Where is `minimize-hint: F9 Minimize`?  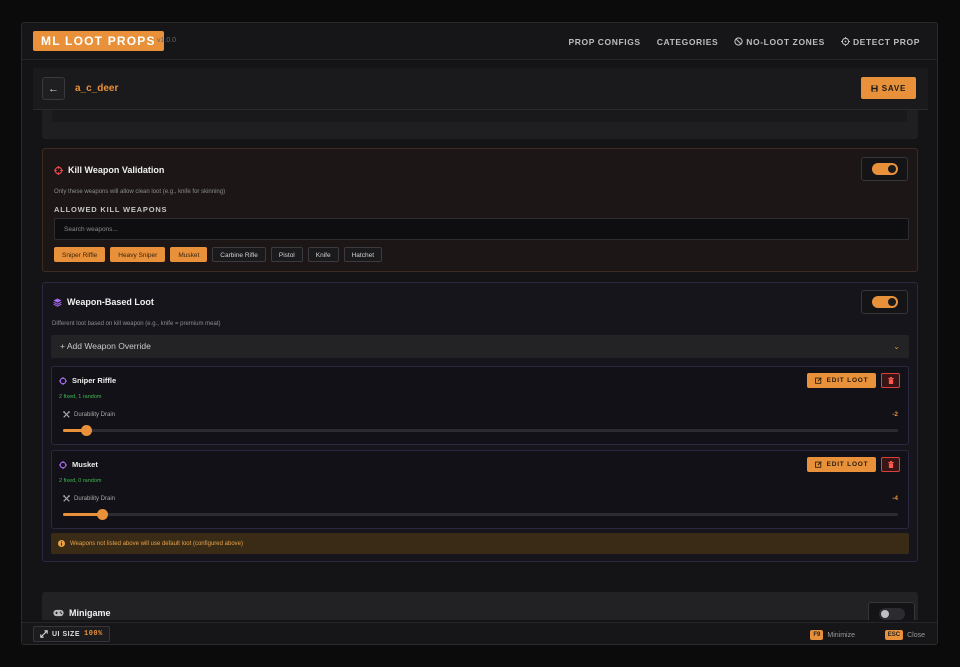 minimize-hint: F9 Minimize is located at coordinates (832, 633).